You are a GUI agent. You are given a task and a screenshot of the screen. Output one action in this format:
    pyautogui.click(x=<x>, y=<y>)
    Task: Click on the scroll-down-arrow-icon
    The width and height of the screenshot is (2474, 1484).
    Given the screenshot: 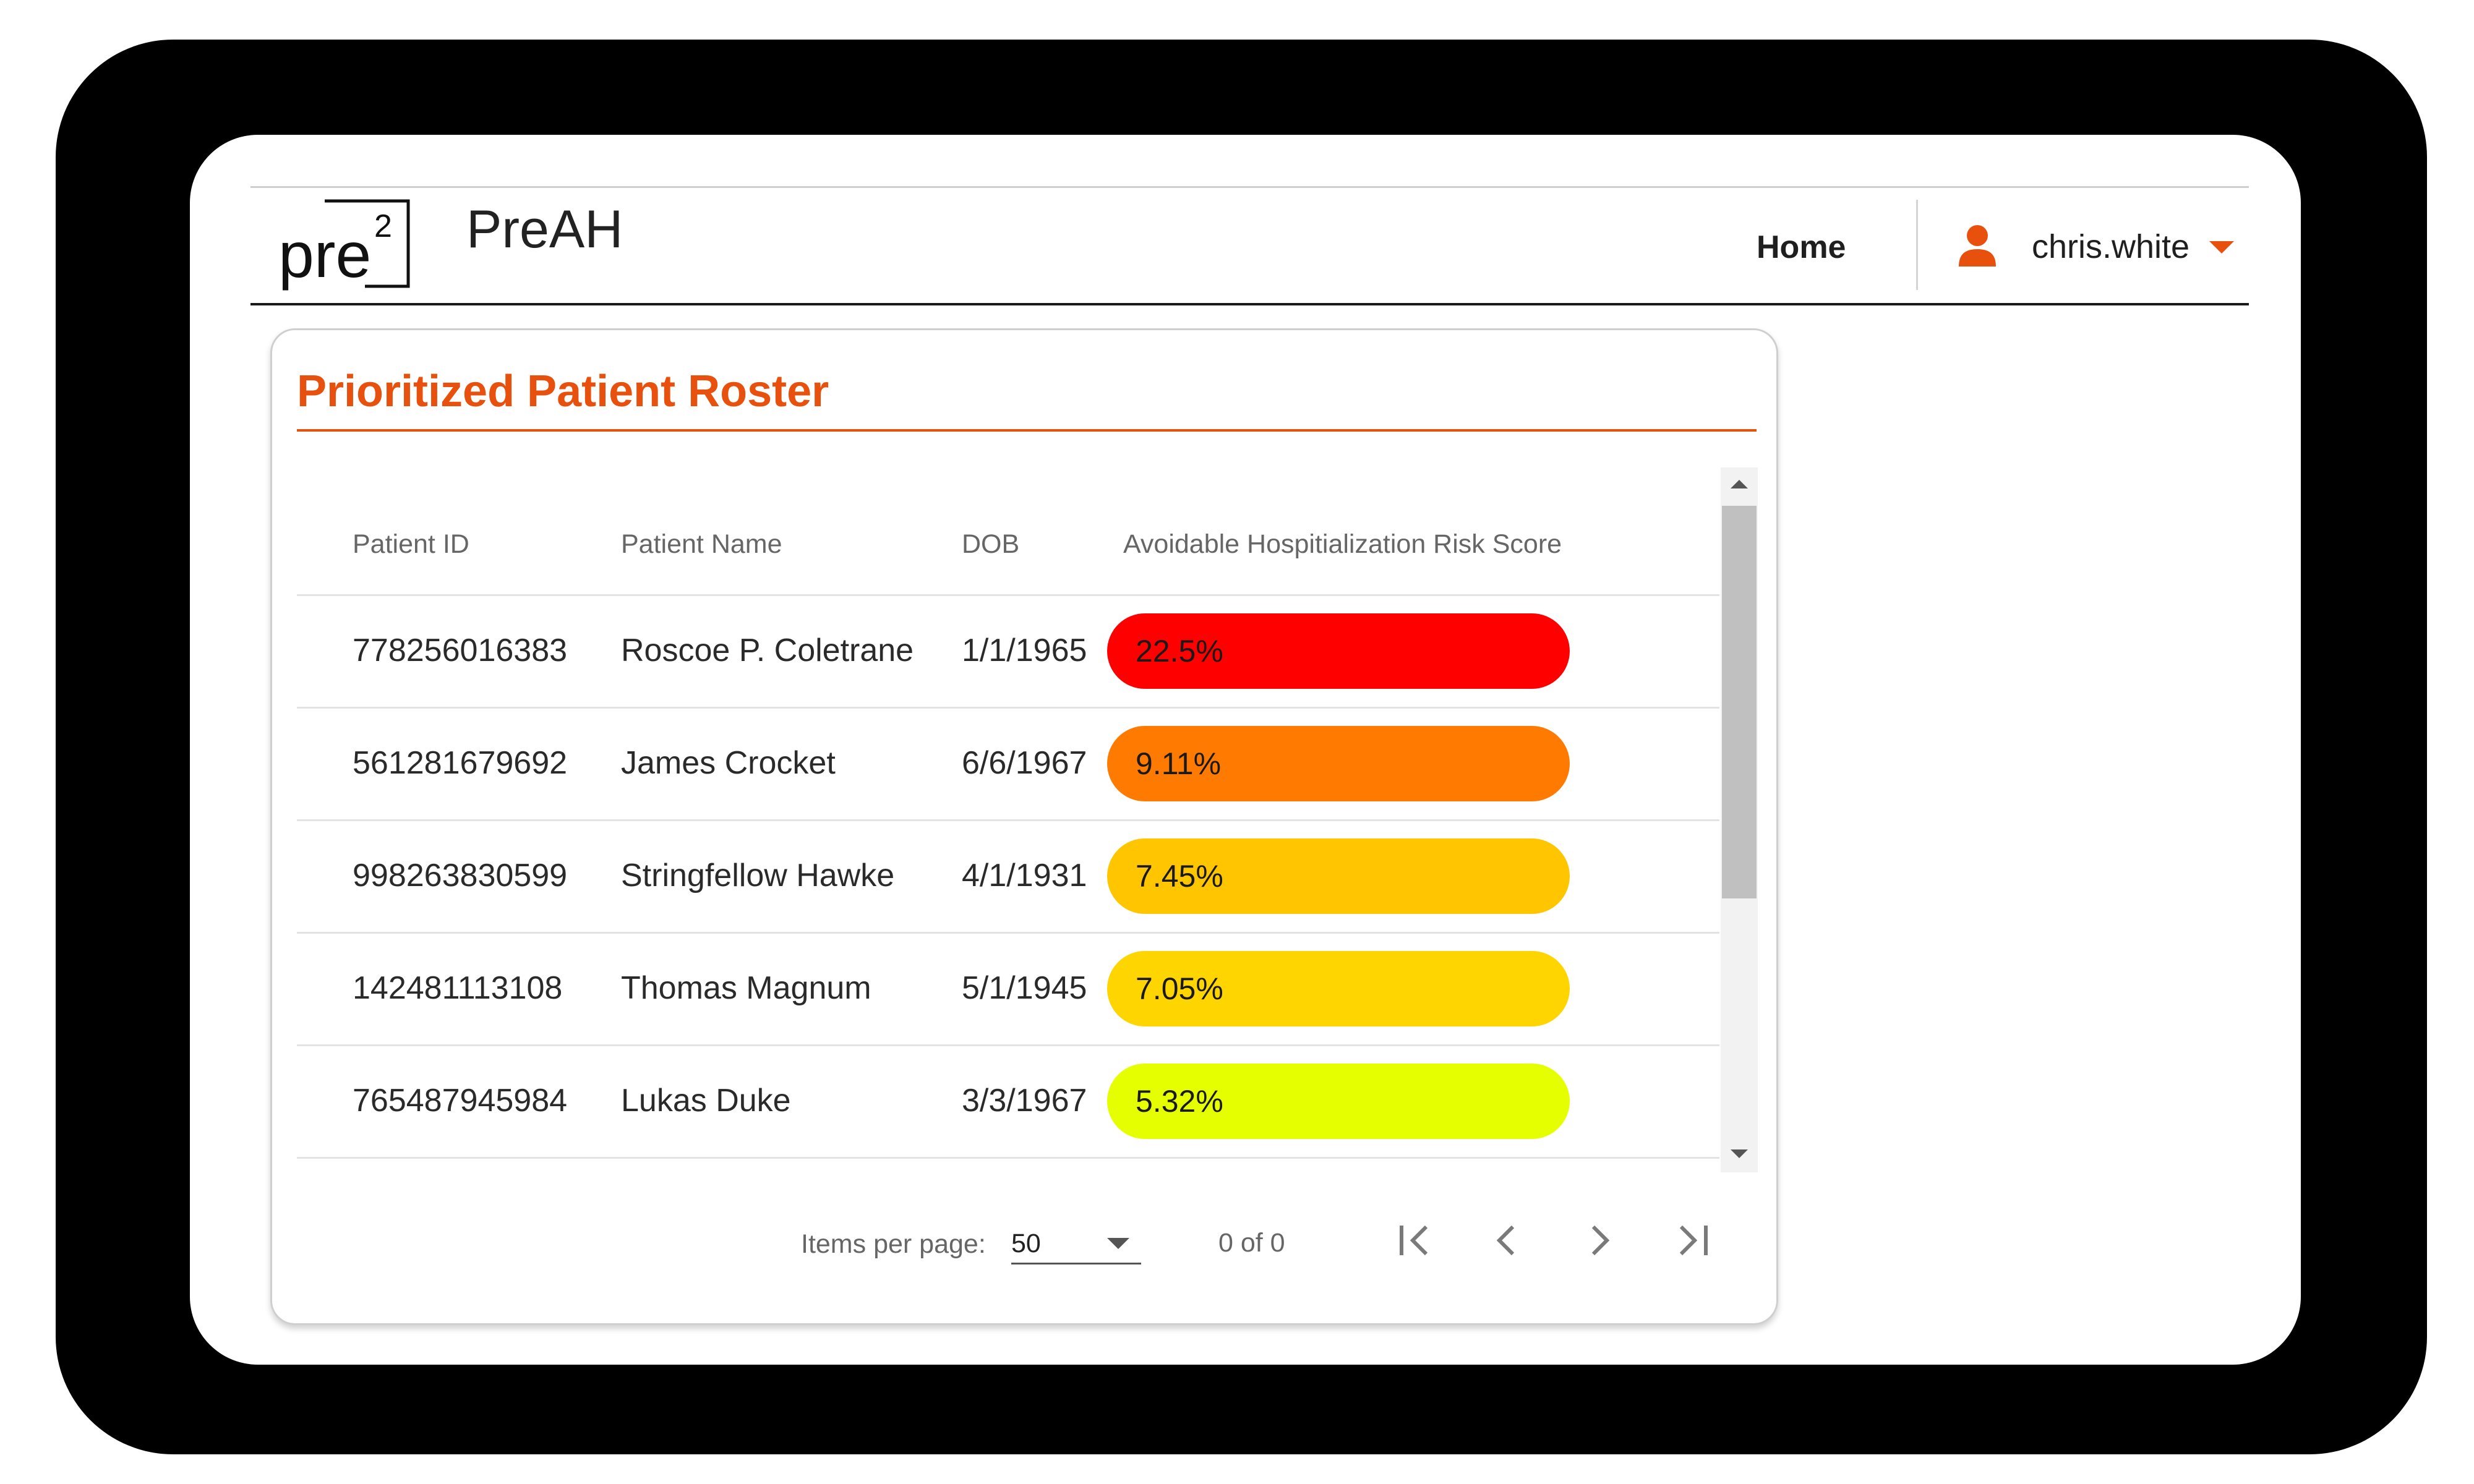 What is the action you would take?
    pyautogui.click(x=1740, y=1153)
    